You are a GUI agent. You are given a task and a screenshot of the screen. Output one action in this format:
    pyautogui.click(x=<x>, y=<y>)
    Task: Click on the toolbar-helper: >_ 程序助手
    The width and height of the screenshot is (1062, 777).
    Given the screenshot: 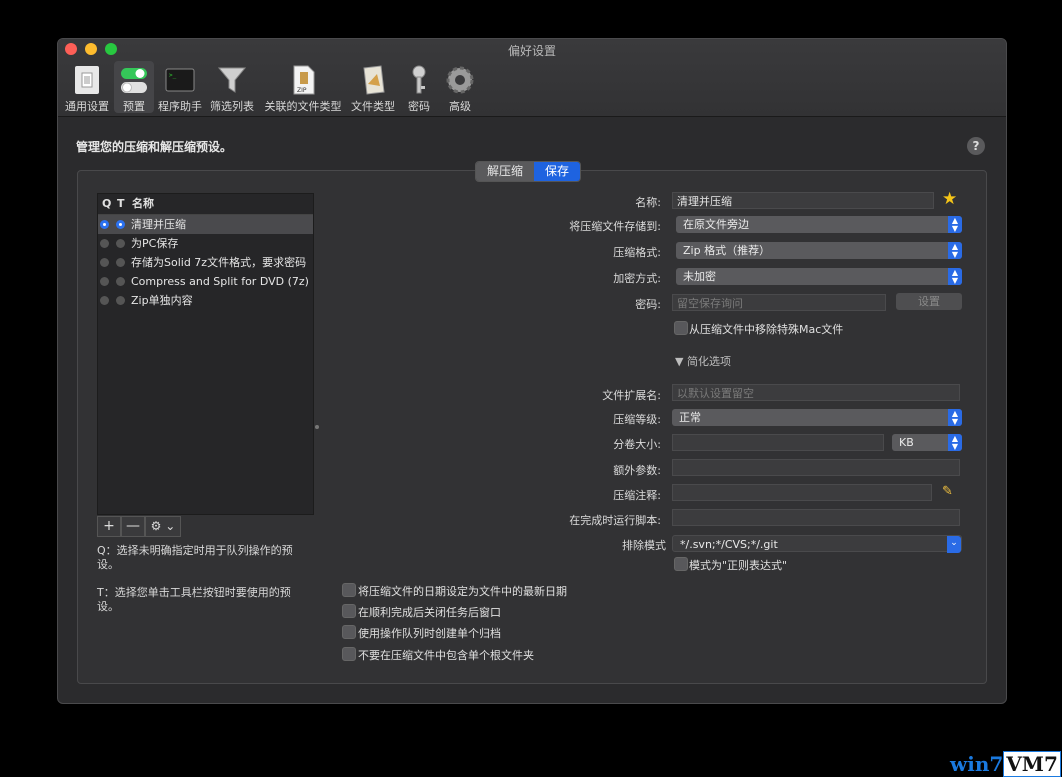 What is the action you would take?
    pyautogui.click(x=180, y=87)
    